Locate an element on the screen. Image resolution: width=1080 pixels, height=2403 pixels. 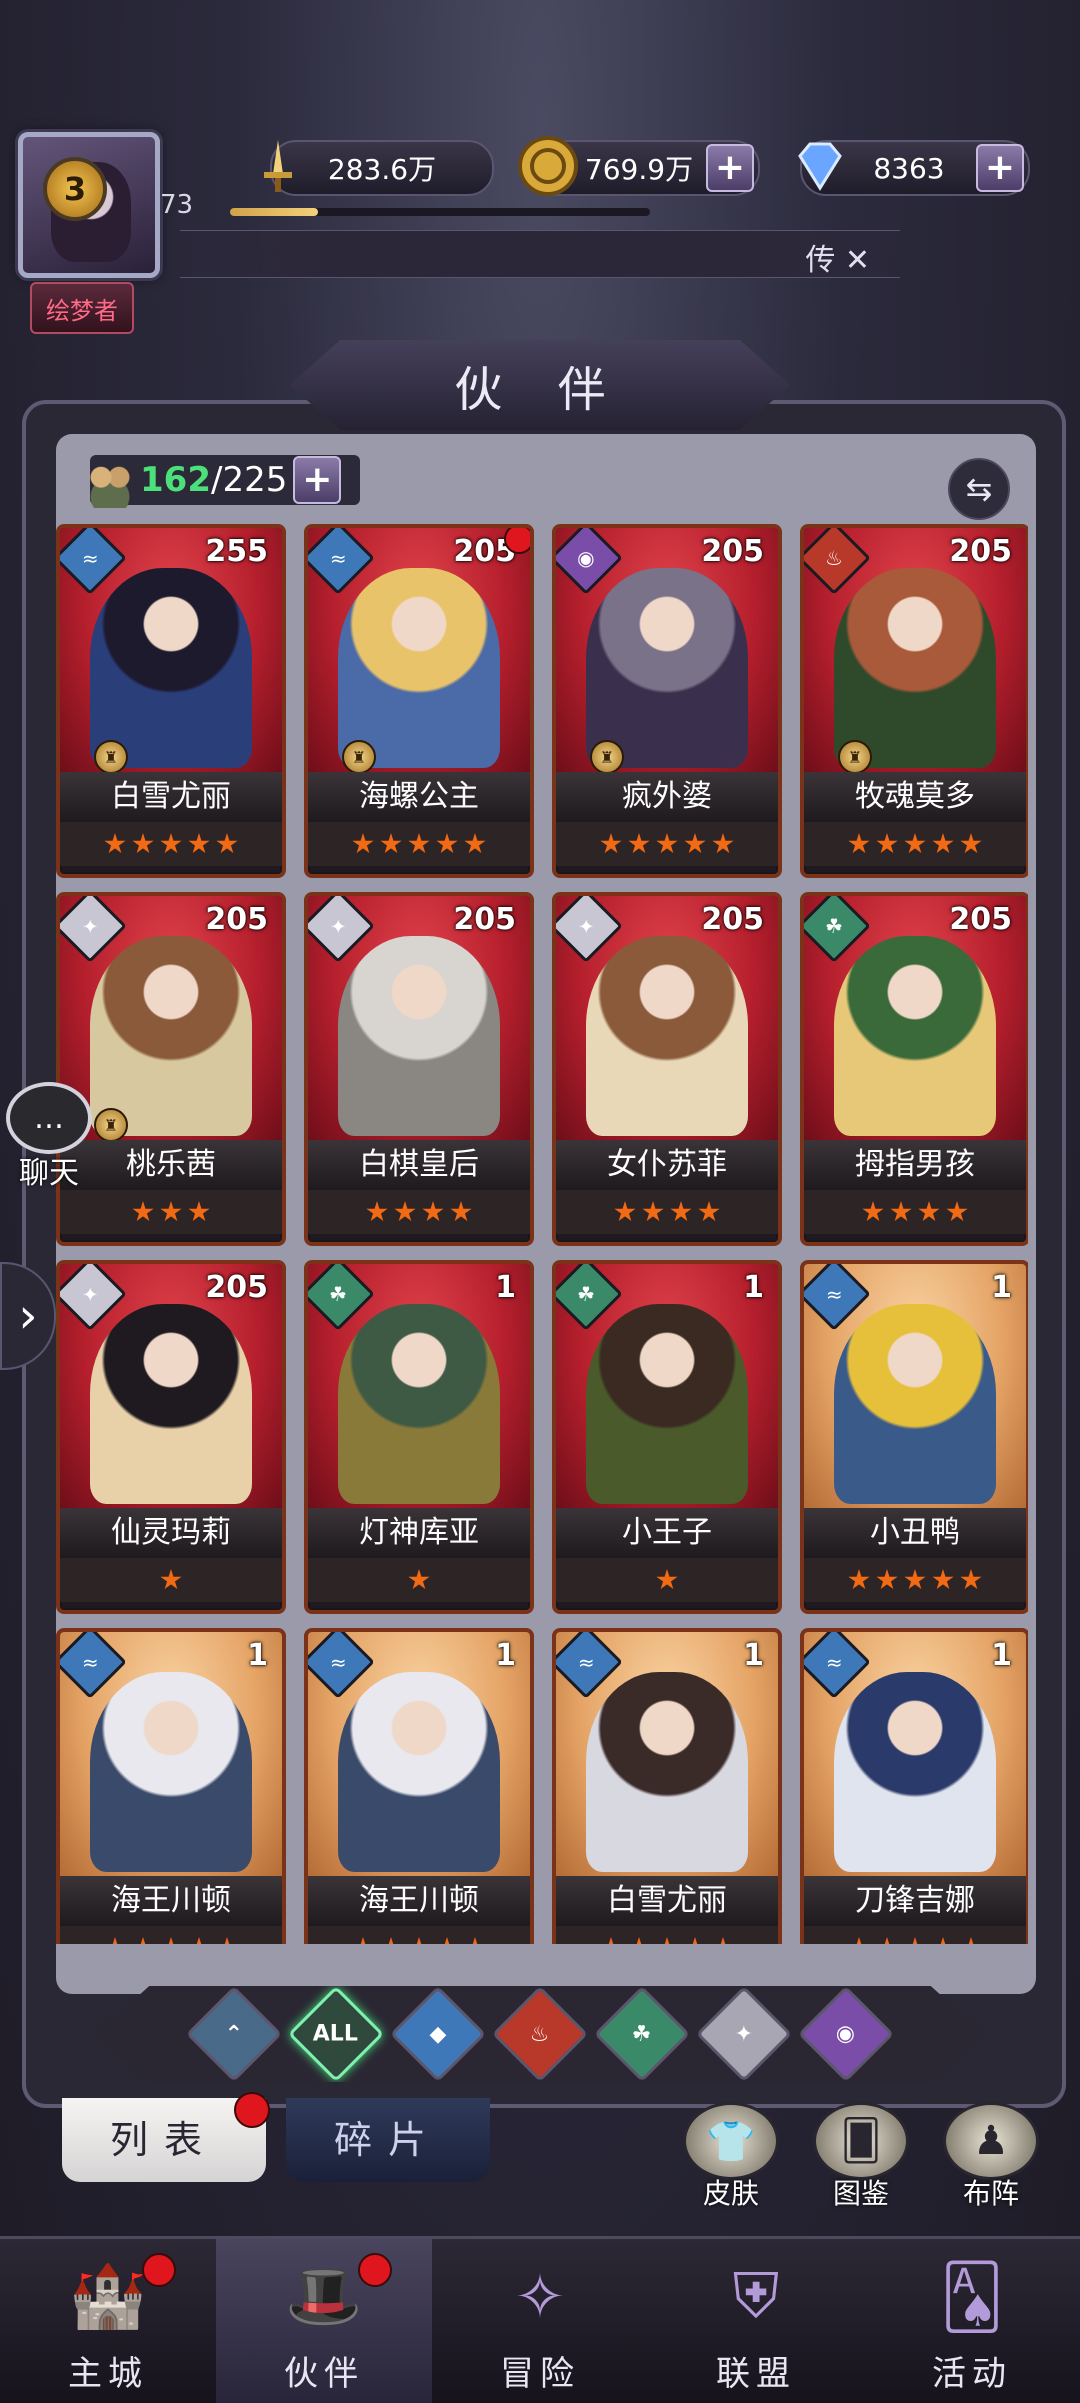
filter-shadow: ◉ is located at coordinates (846, 2034).